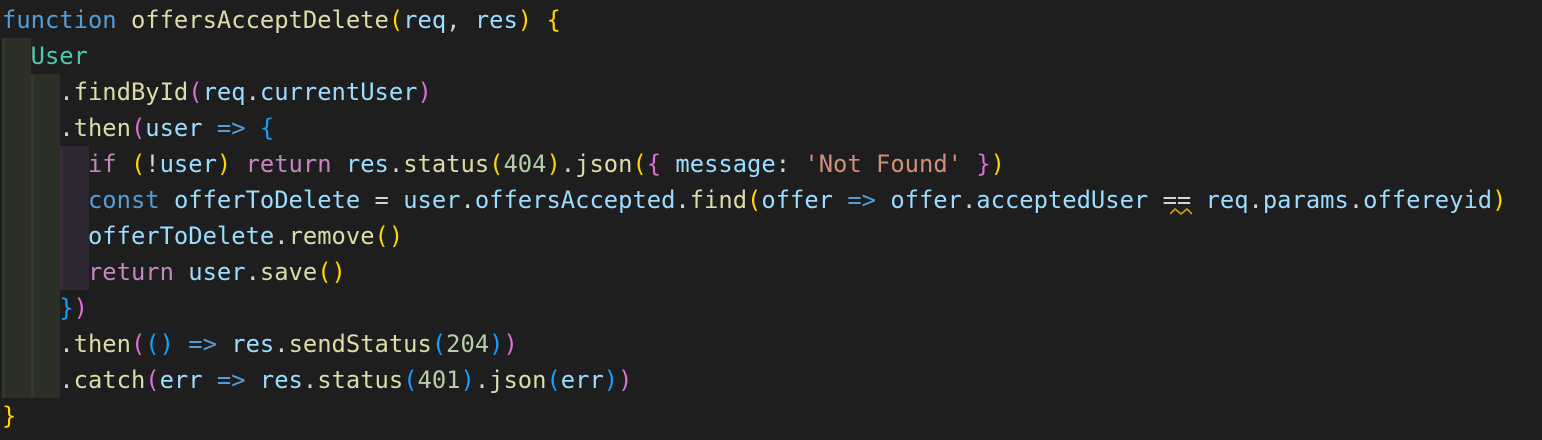  What do you see at coordinates (468, 344) in the screenshot?
I see `number: 204` at bounding box center [468, 344].